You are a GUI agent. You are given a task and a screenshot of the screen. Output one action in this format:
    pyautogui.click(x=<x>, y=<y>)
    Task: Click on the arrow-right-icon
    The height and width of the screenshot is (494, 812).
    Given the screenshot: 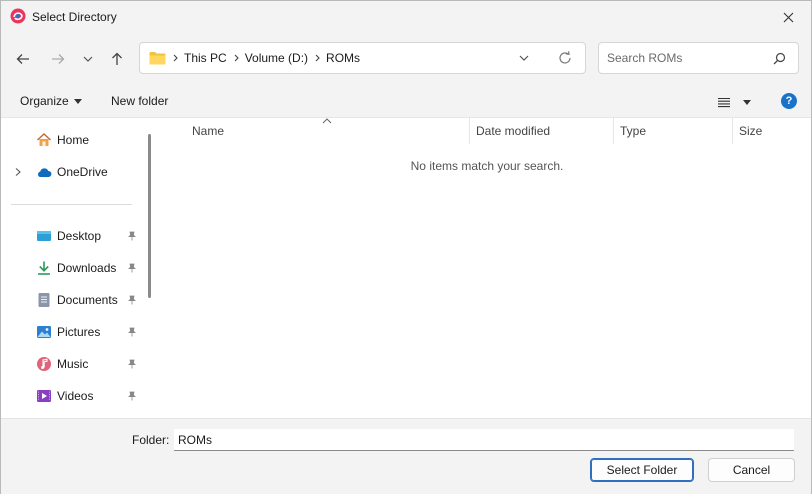 What is the action you would take?
    pyautogui.click(x=58, y=59)
    